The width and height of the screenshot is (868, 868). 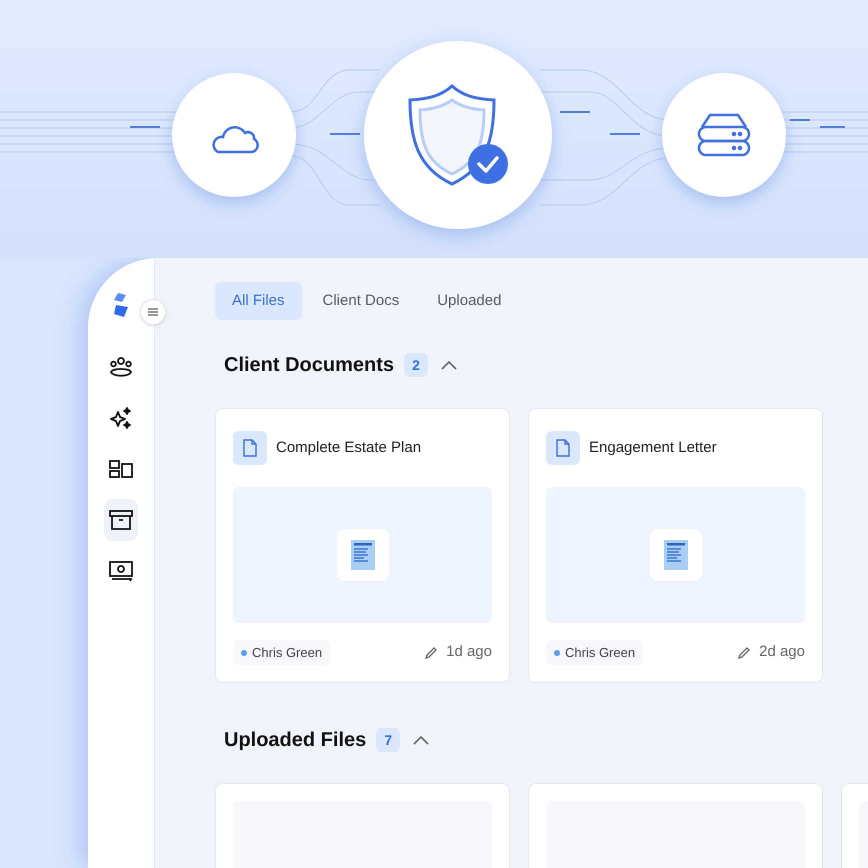 I want to click on file-card: Complete Estate Plan Chris Green 1d ago, so click(x=362, y=545).